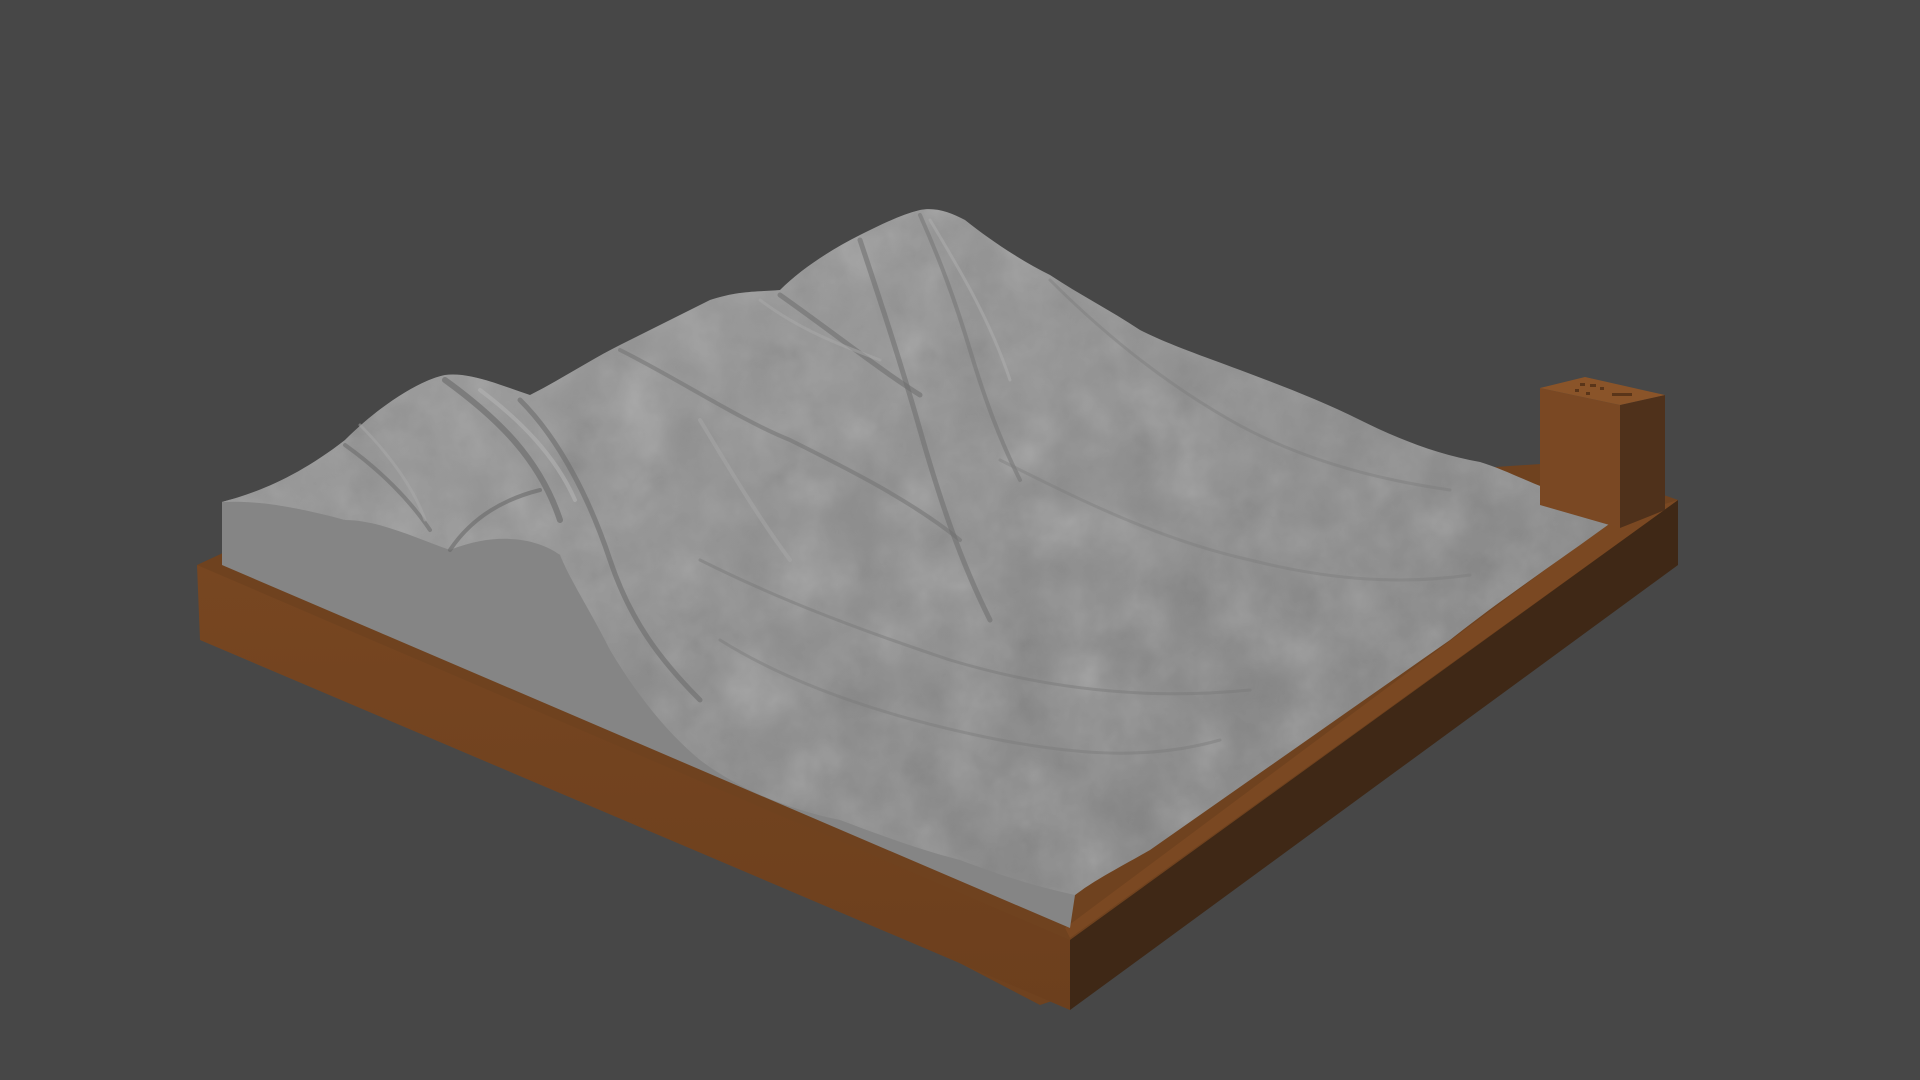 Image resolution: width=1920 pixels, height=1080 pixels. I want to click on label-block, so click(1602, 452).